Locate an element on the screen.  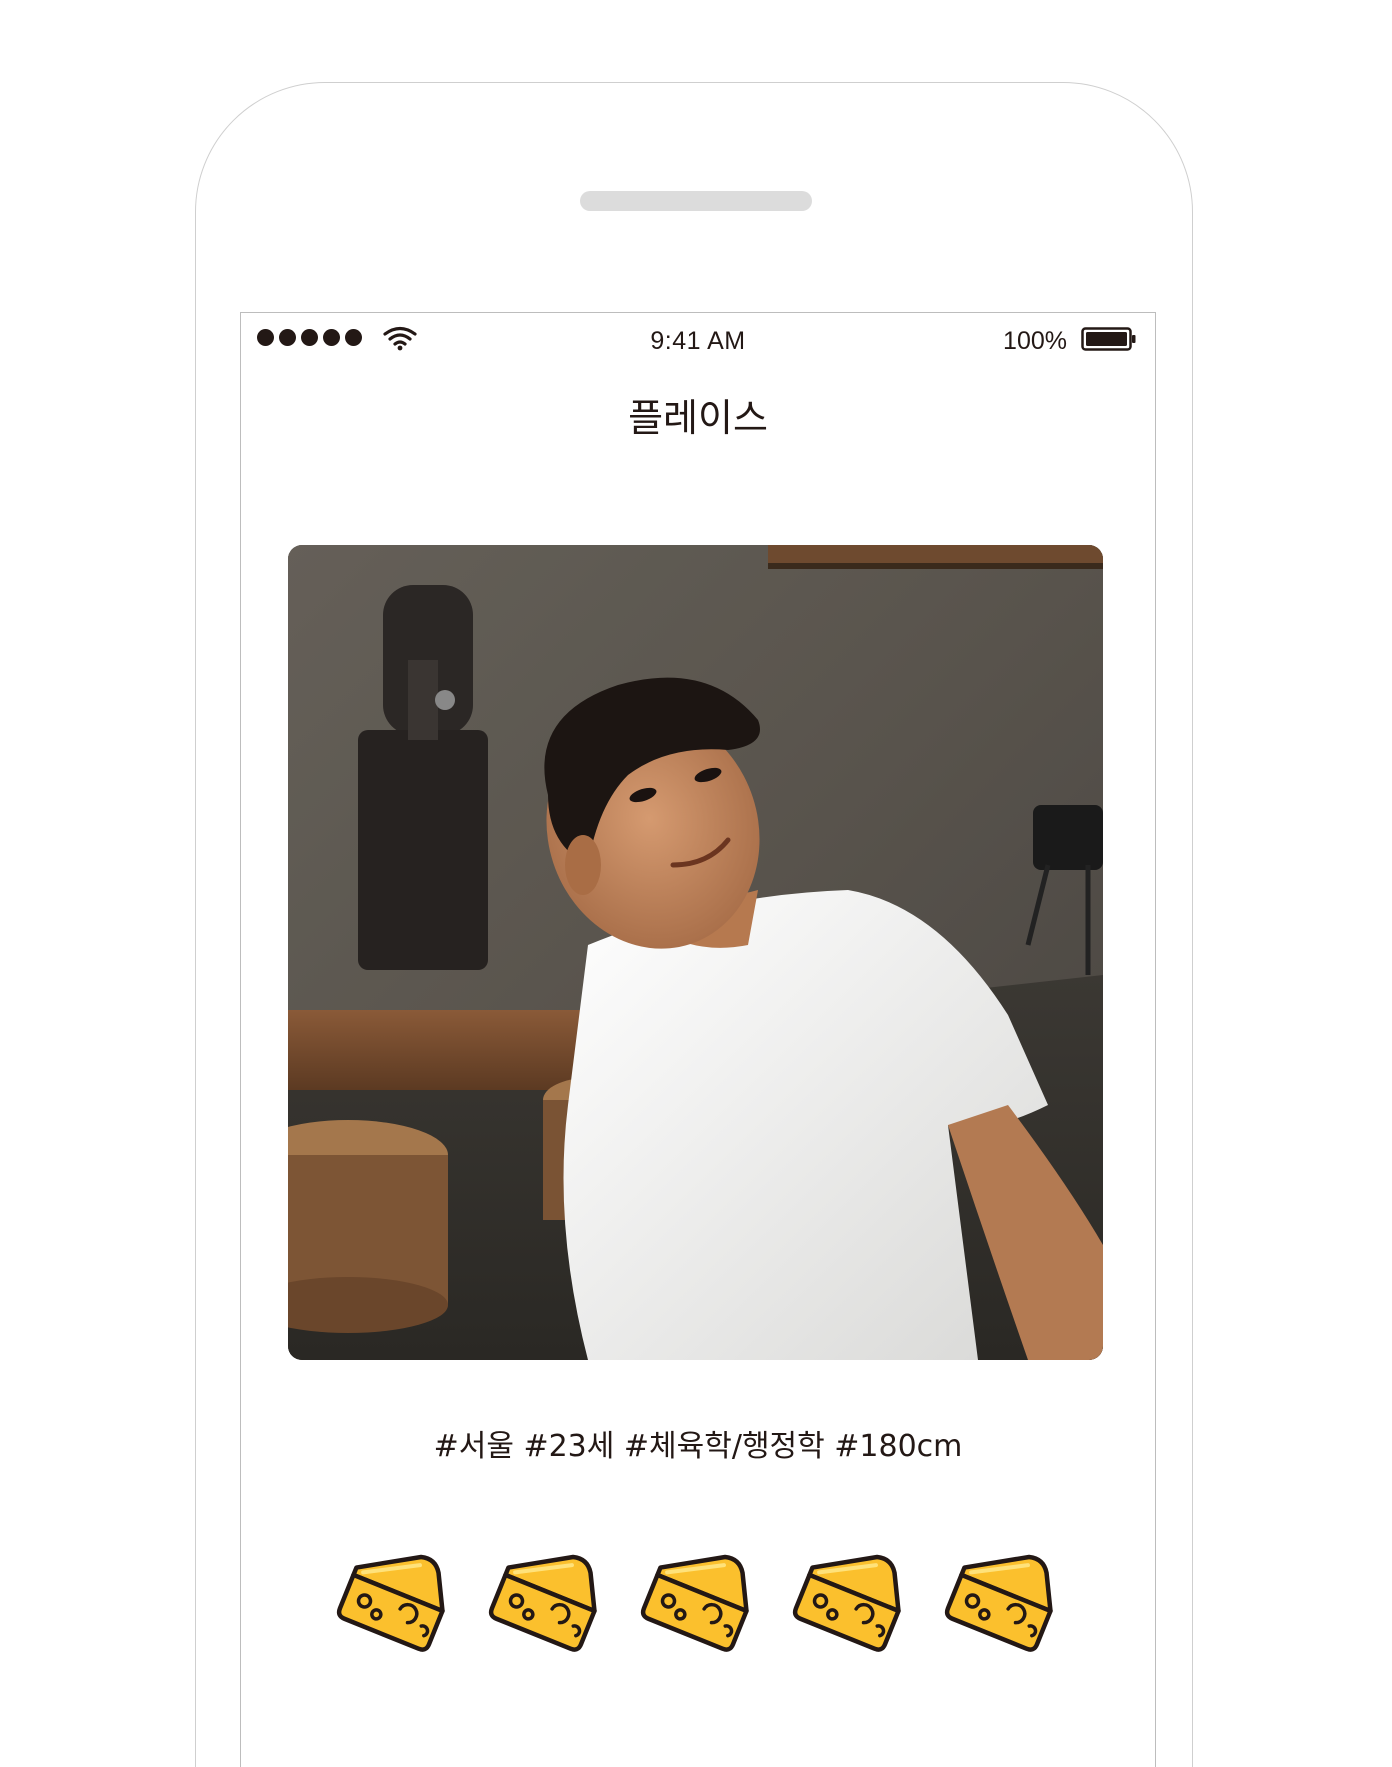
battery-percentage: 100% is located at coordinates (1035, 341).